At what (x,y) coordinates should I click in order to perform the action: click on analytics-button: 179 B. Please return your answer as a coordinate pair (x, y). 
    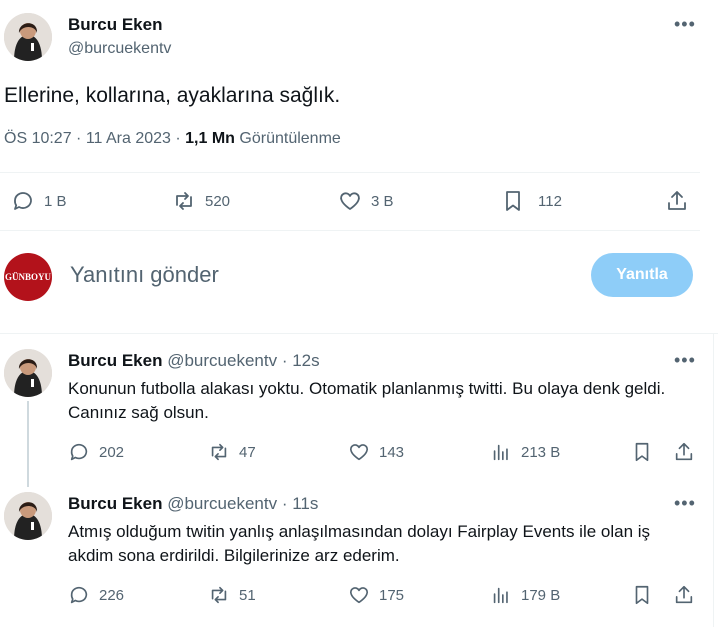
    Looking at the image, I should click on (525, 595).